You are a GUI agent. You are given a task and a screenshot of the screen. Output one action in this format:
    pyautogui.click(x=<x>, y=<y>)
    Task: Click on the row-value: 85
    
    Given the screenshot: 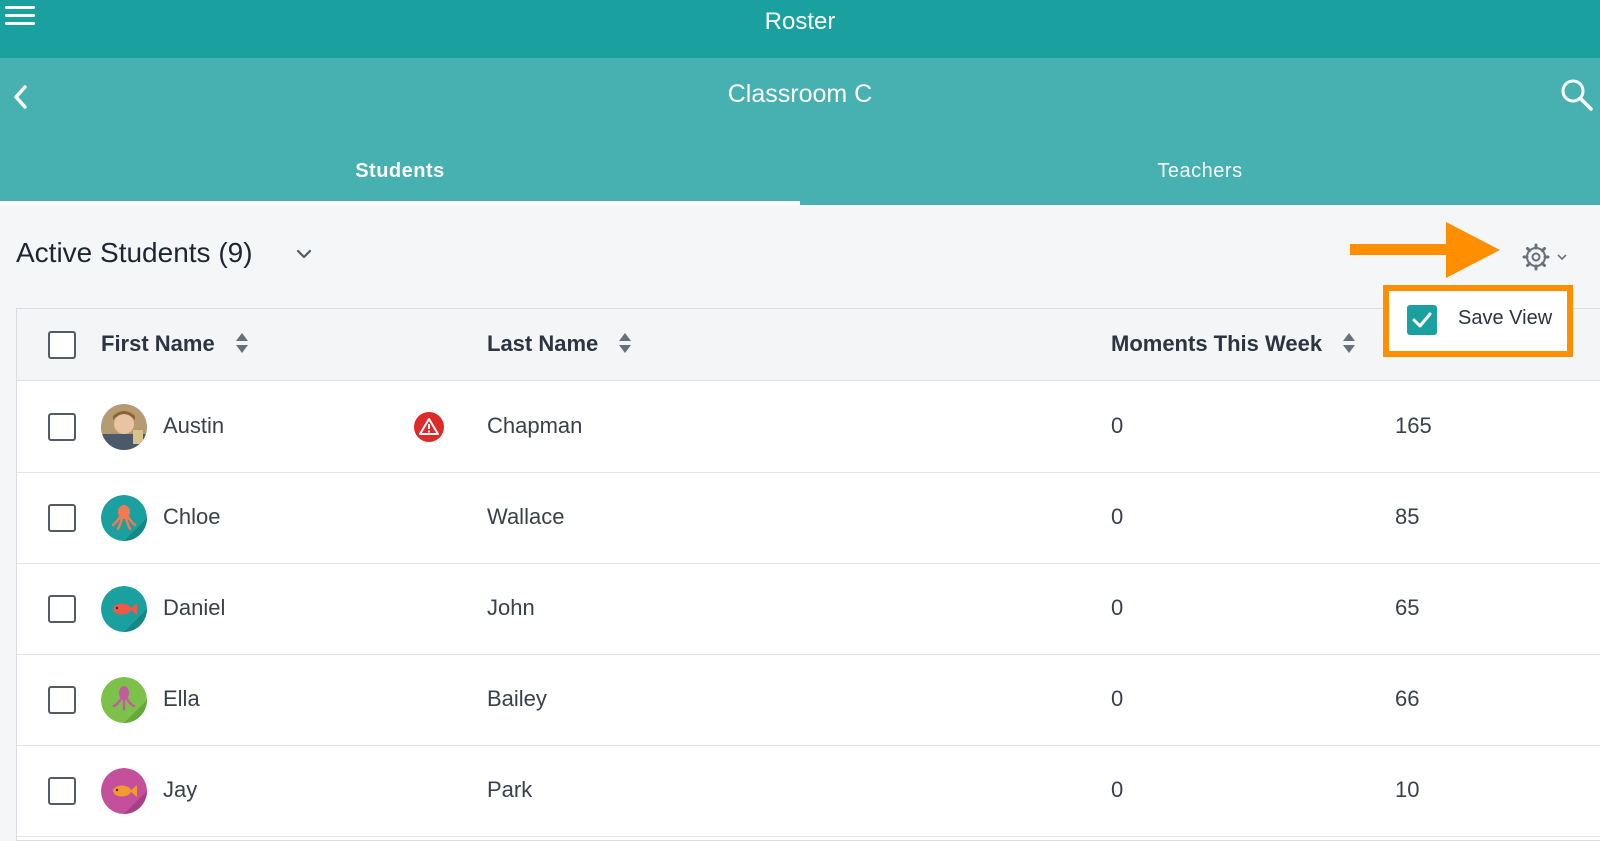 What is the action you would take?
    pyautogui.click(x=1407, y=516)
    